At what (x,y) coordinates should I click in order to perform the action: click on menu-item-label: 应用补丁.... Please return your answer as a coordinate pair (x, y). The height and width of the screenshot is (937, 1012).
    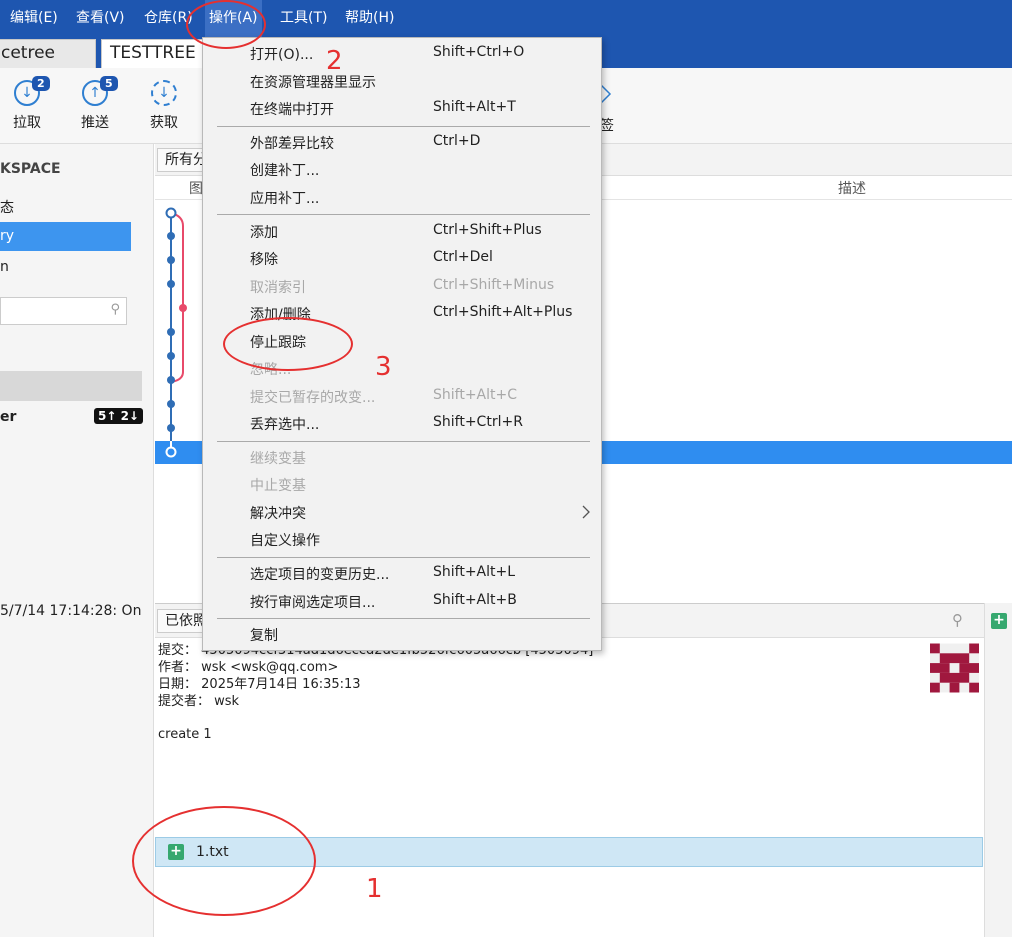
    Looking at the image, I should click on (285, 199).